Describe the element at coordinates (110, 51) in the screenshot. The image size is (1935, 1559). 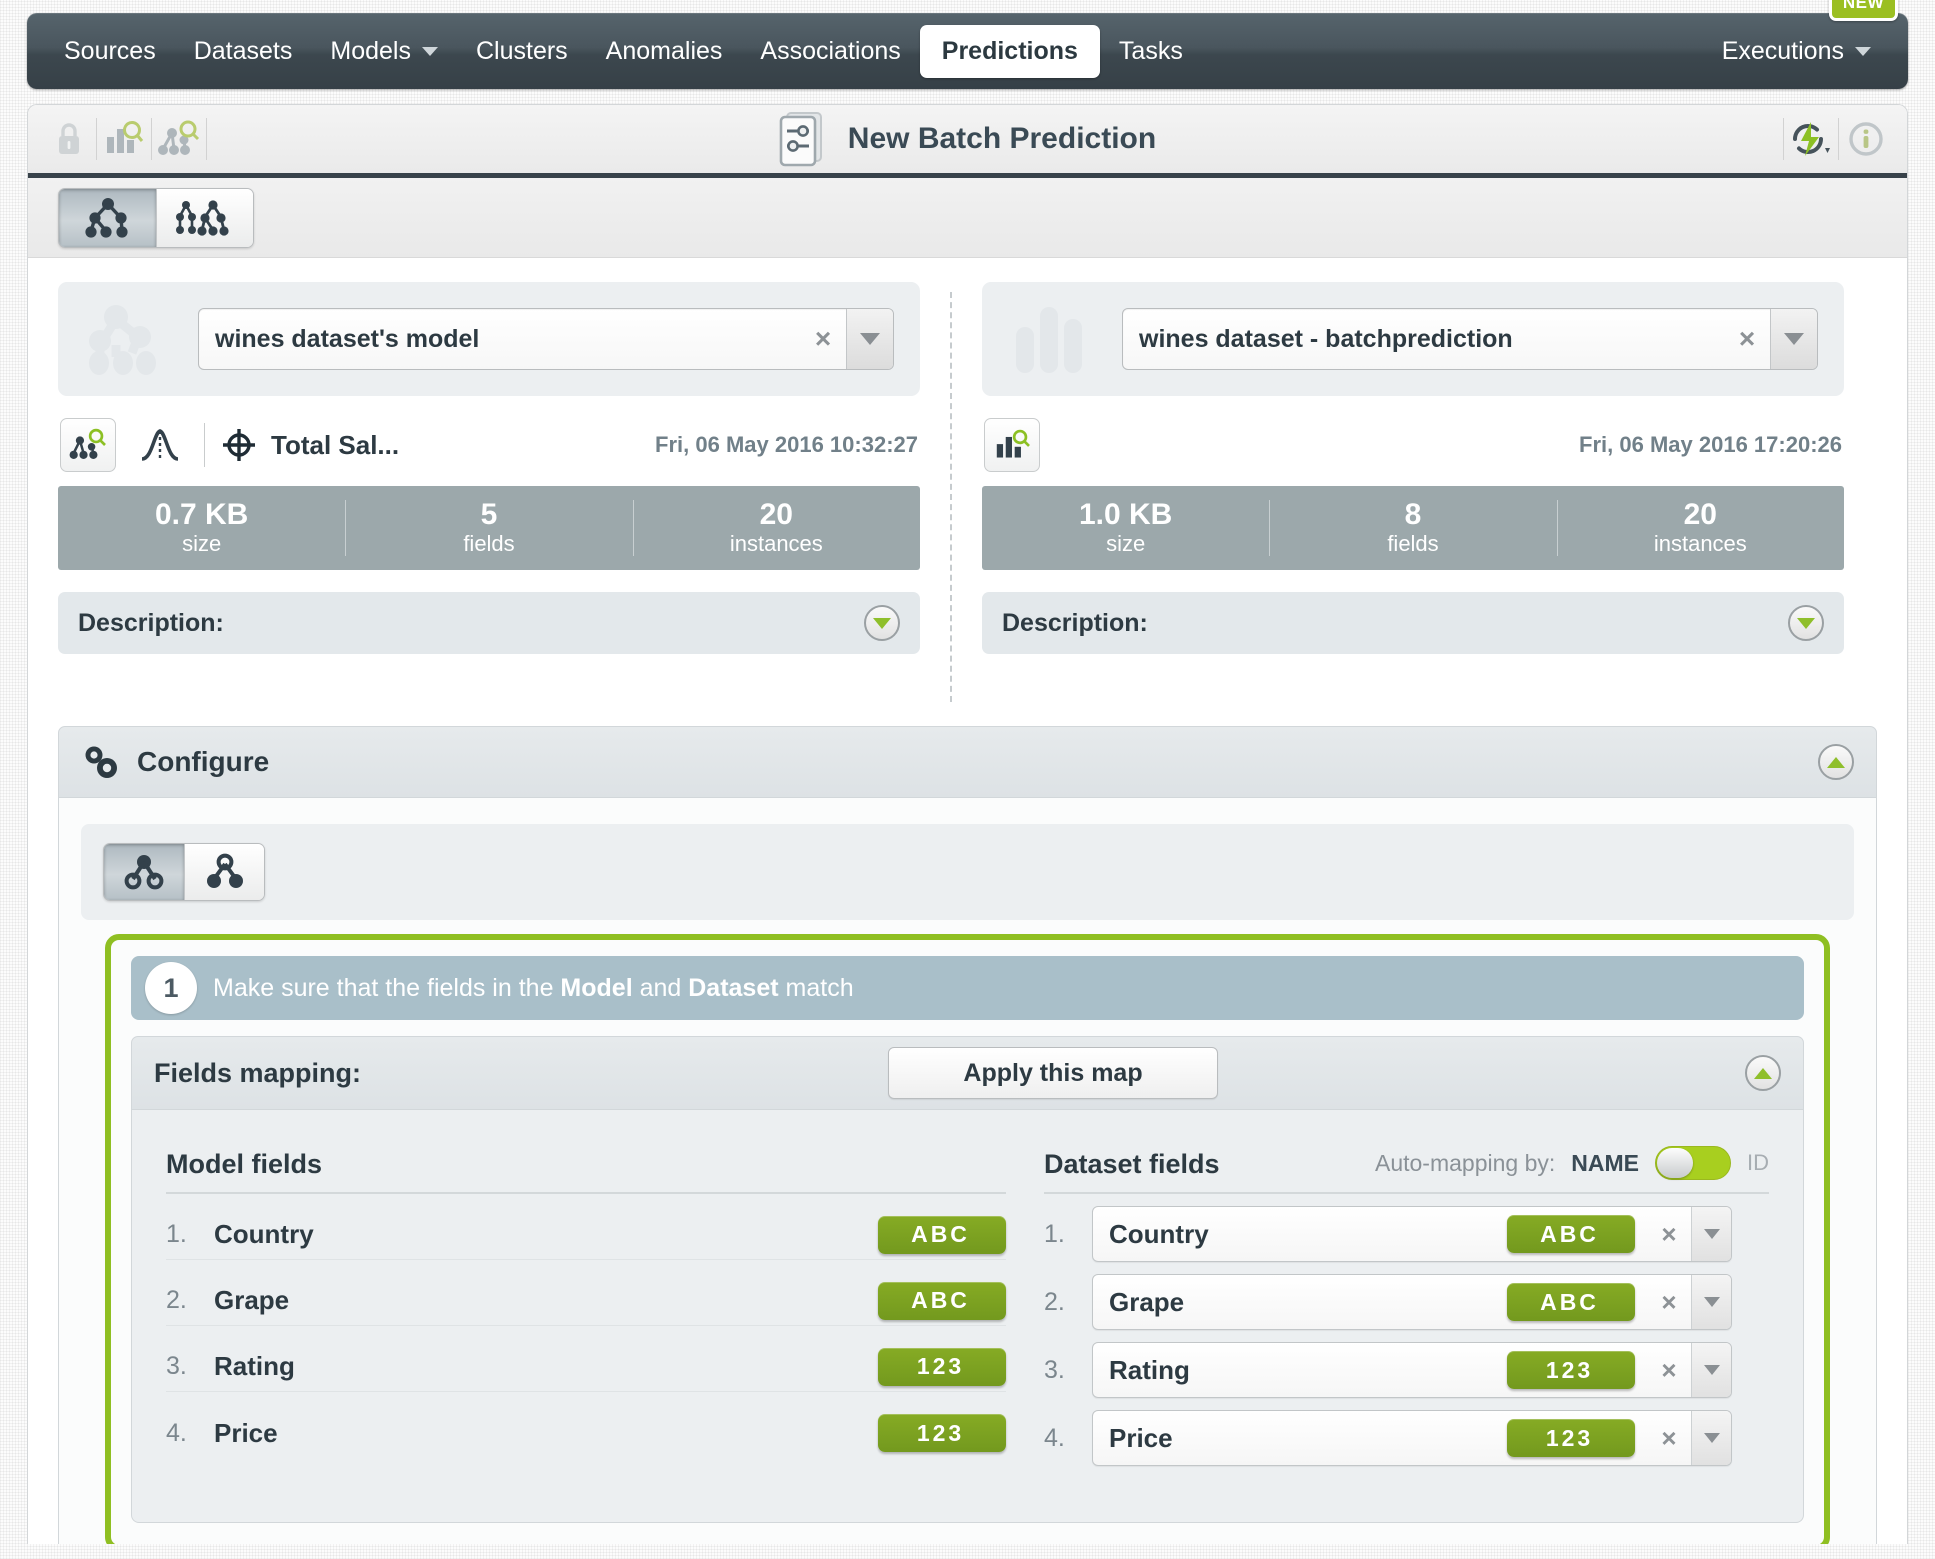
I see `nav-item-sources: Sources` at that location.